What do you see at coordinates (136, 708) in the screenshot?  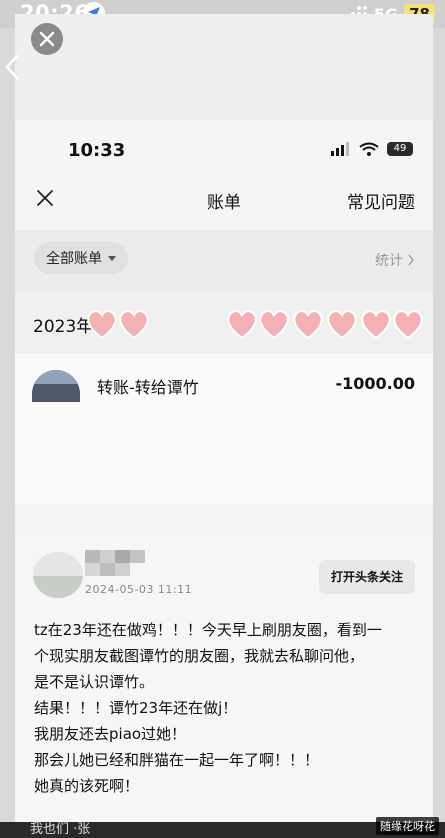 I see `post-line: 结果！！！谭竹23年还在做j！` at bounding box center [136, 708].